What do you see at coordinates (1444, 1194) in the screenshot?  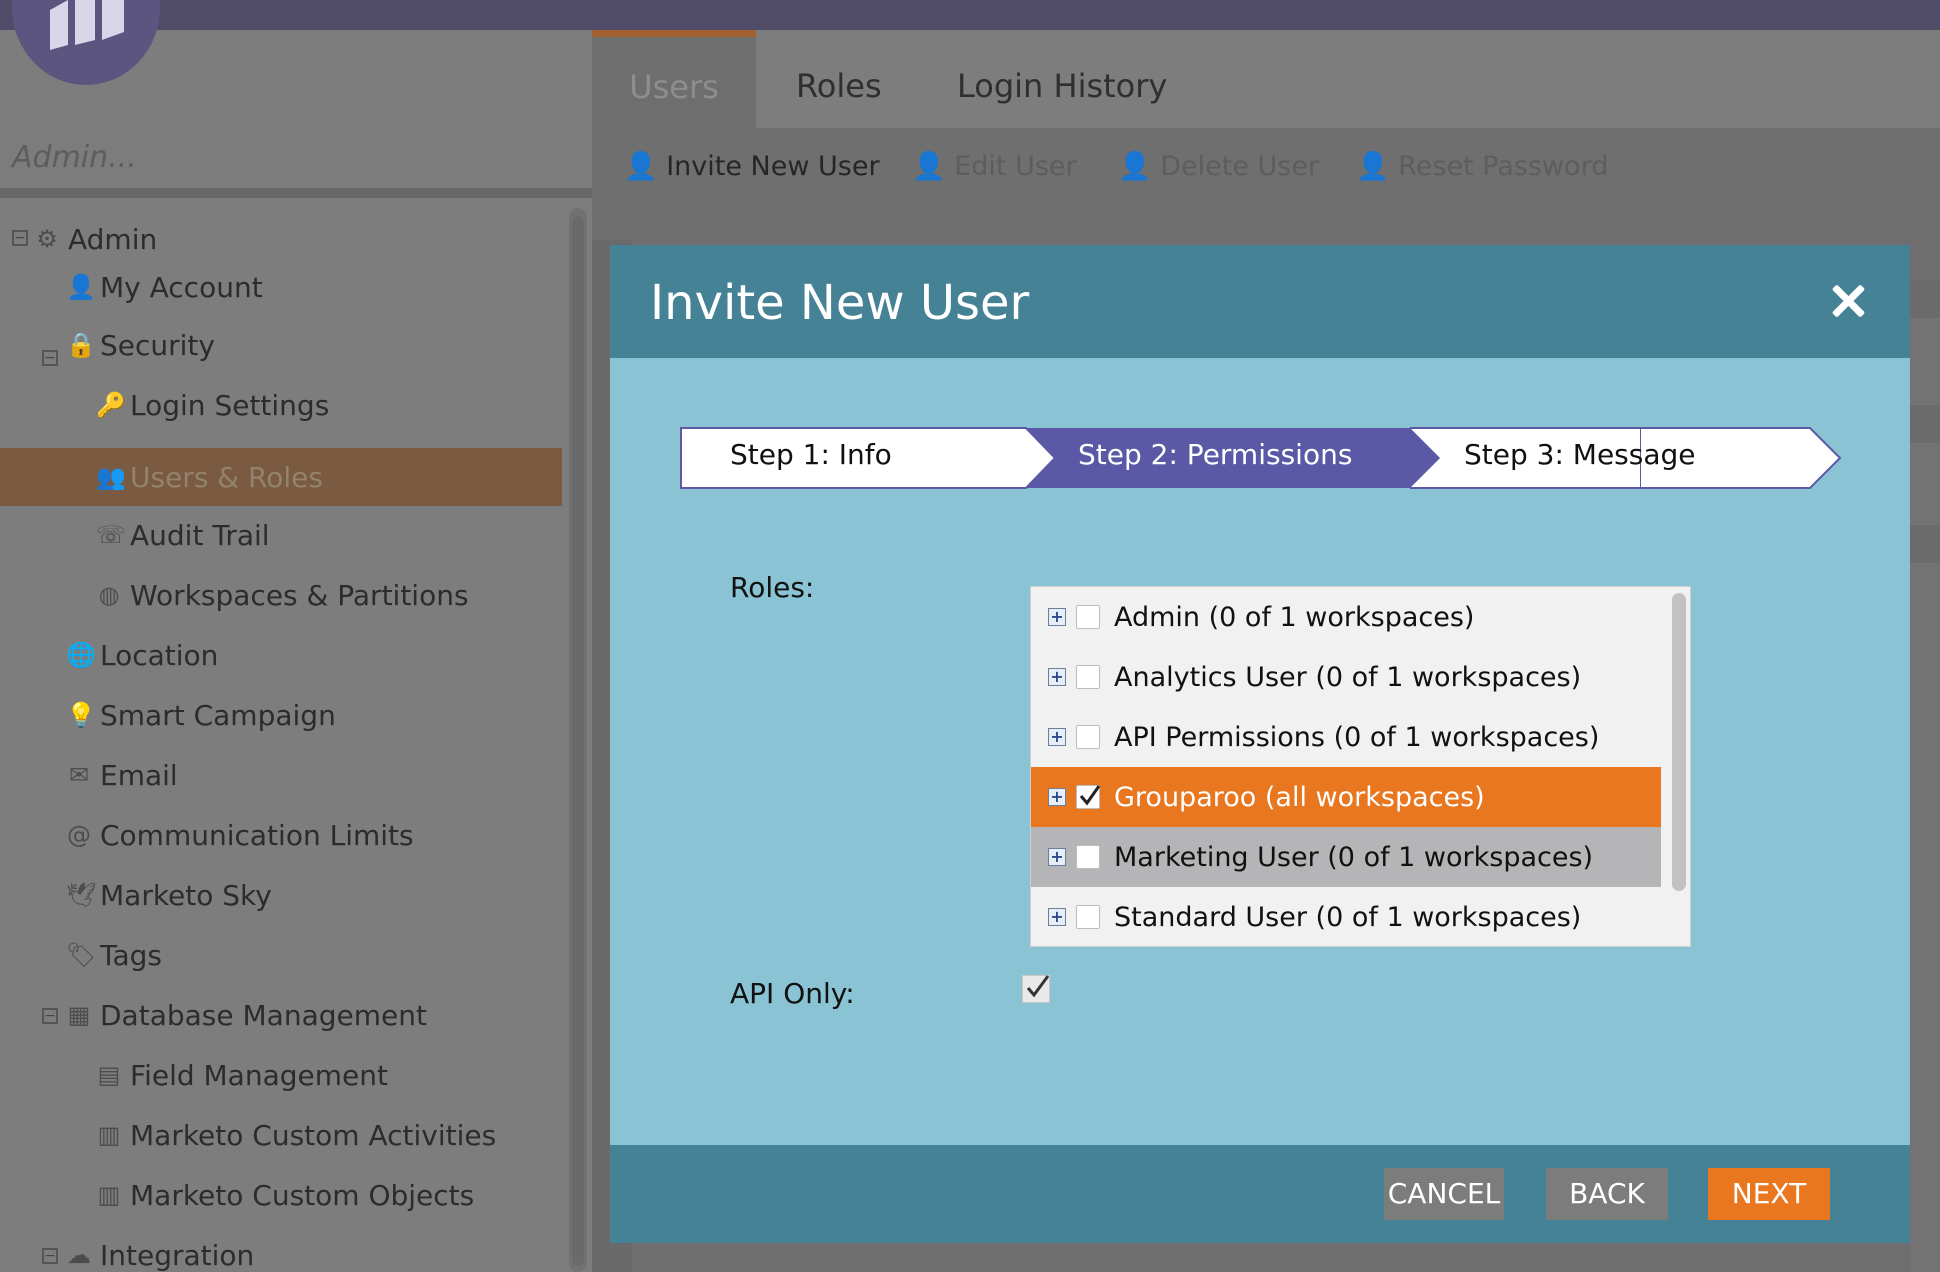 I see `cancel-button: CANCEL` at bounding box center [1444, 1194].